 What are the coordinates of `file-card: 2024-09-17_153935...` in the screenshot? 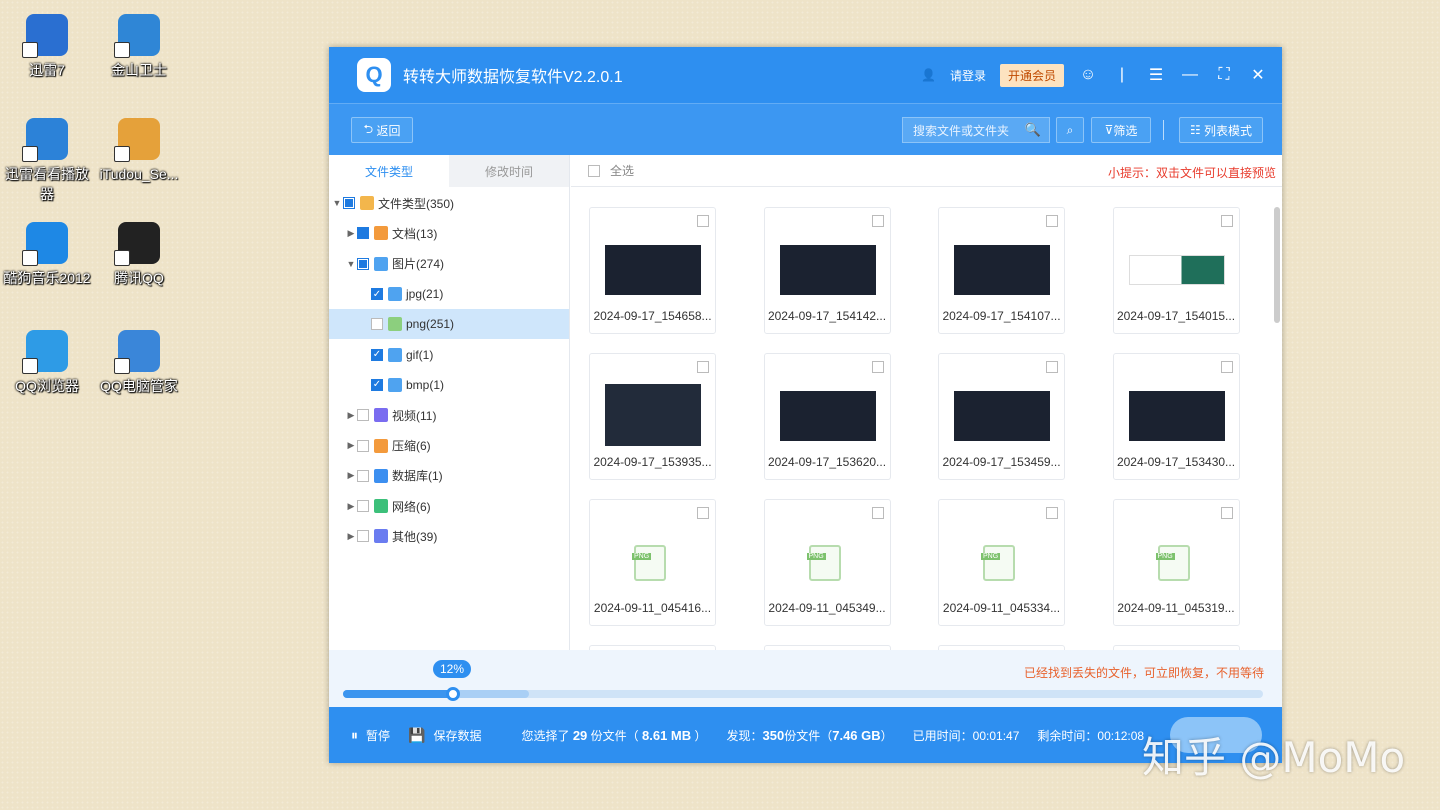 It's located at (652, 416).